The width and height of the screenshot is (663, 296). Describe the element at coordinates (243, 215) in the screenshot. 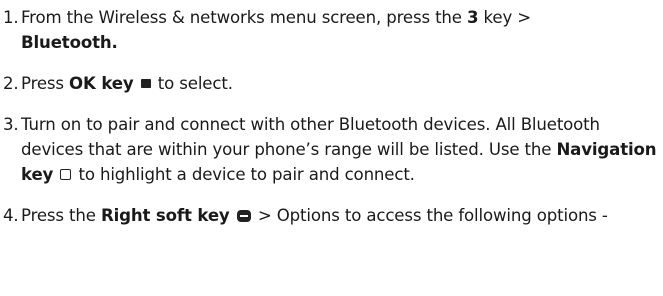

I see `right-soft-key-icon` at that location.